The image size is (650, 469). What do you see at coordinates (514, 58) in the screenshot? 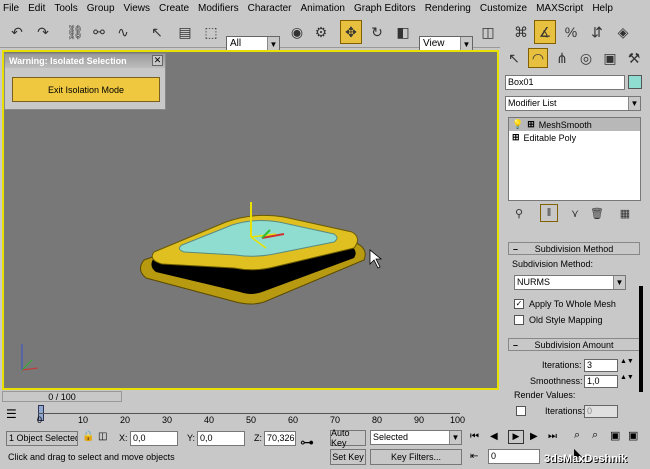
I see `create-tab-icon: ↖` at bounding box center [514, 58].